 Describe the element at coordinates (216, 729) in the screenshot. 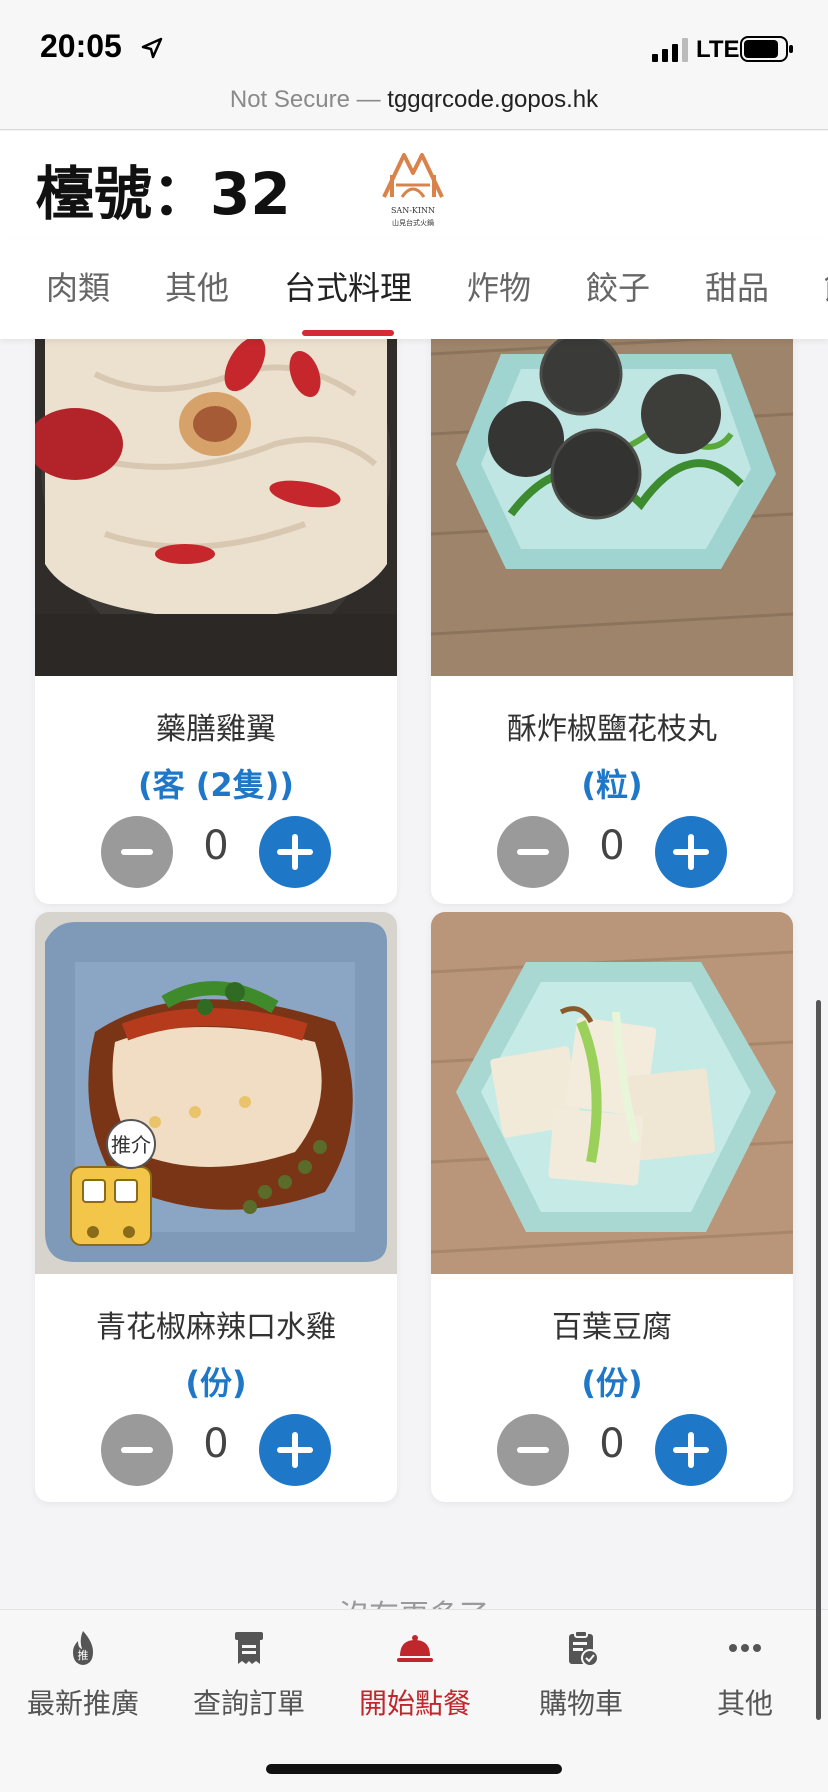

I see `item-name: 藥膳雞翼` at that location.